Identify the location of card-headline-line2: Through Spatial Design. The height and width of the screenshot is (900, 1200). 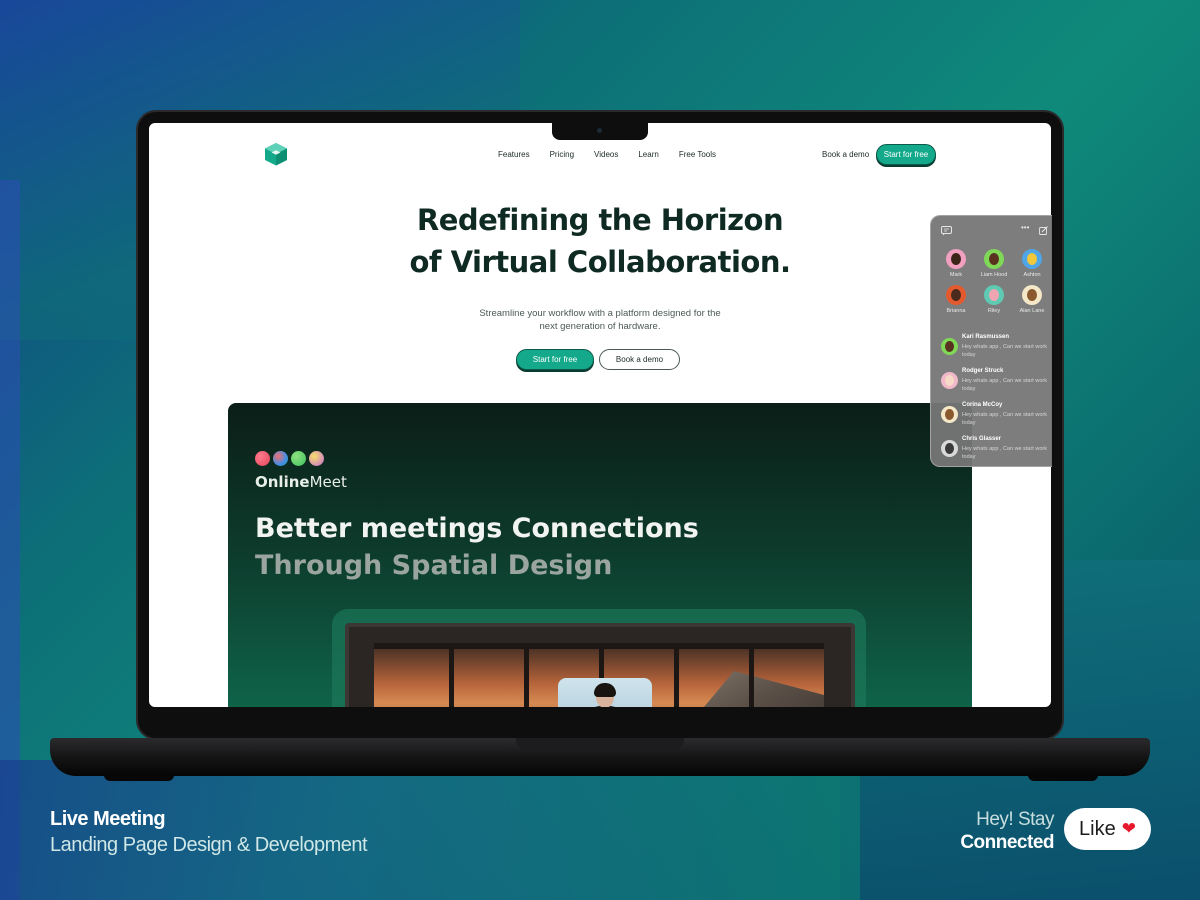
(434, 565).